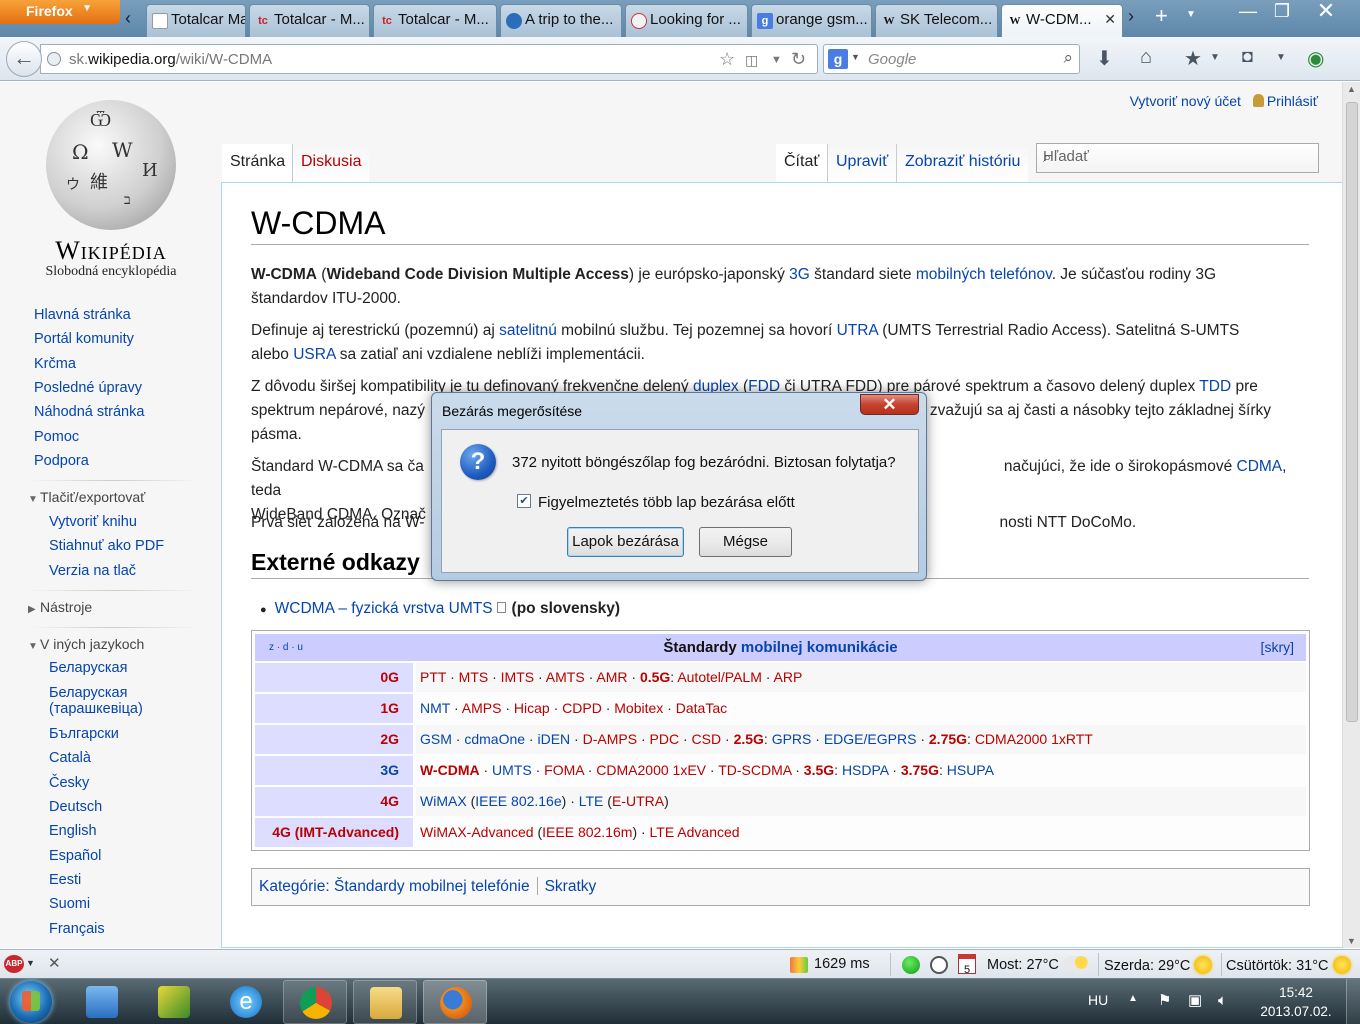 The height and width of the screenshot is (1024, 1360). What do you see at coordinates (73, 831) in the screenshot?
I see `sidebar-item-lang-en: English` at bounding box center [73, 831].